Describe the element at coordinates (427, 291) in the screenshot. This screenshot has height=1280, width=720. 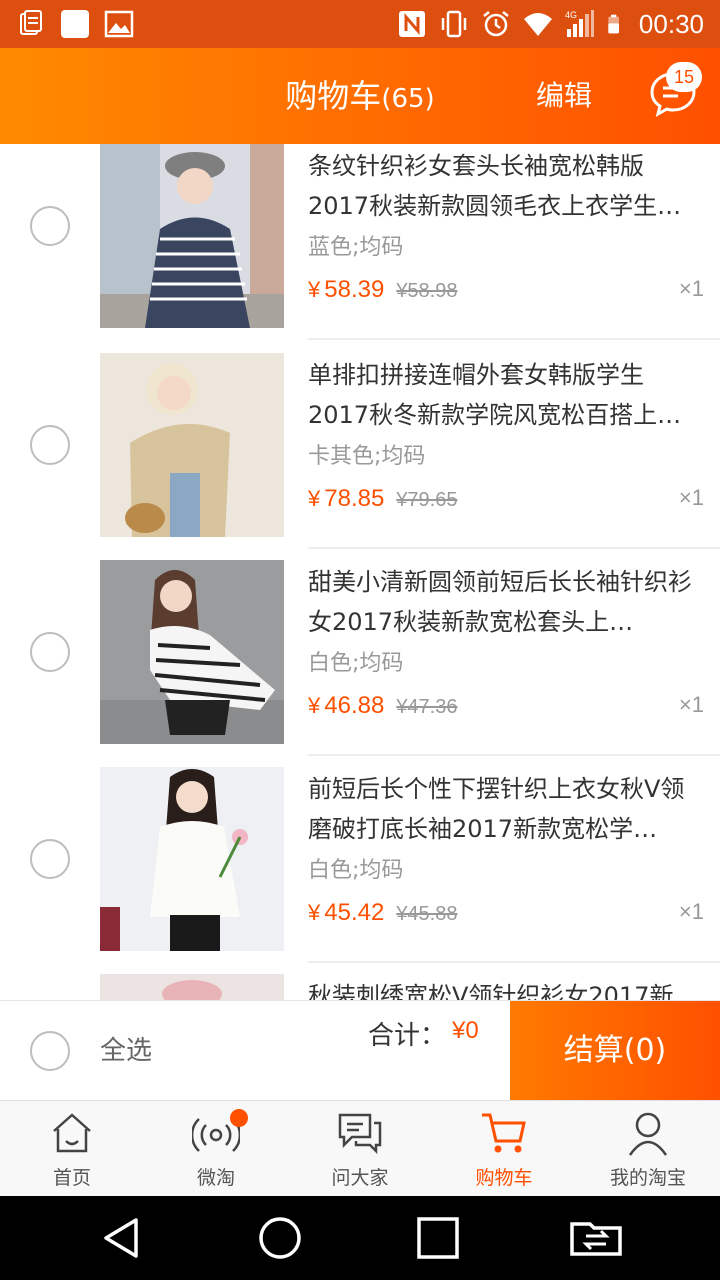
I see `original-price: ¥58.98` at that location.